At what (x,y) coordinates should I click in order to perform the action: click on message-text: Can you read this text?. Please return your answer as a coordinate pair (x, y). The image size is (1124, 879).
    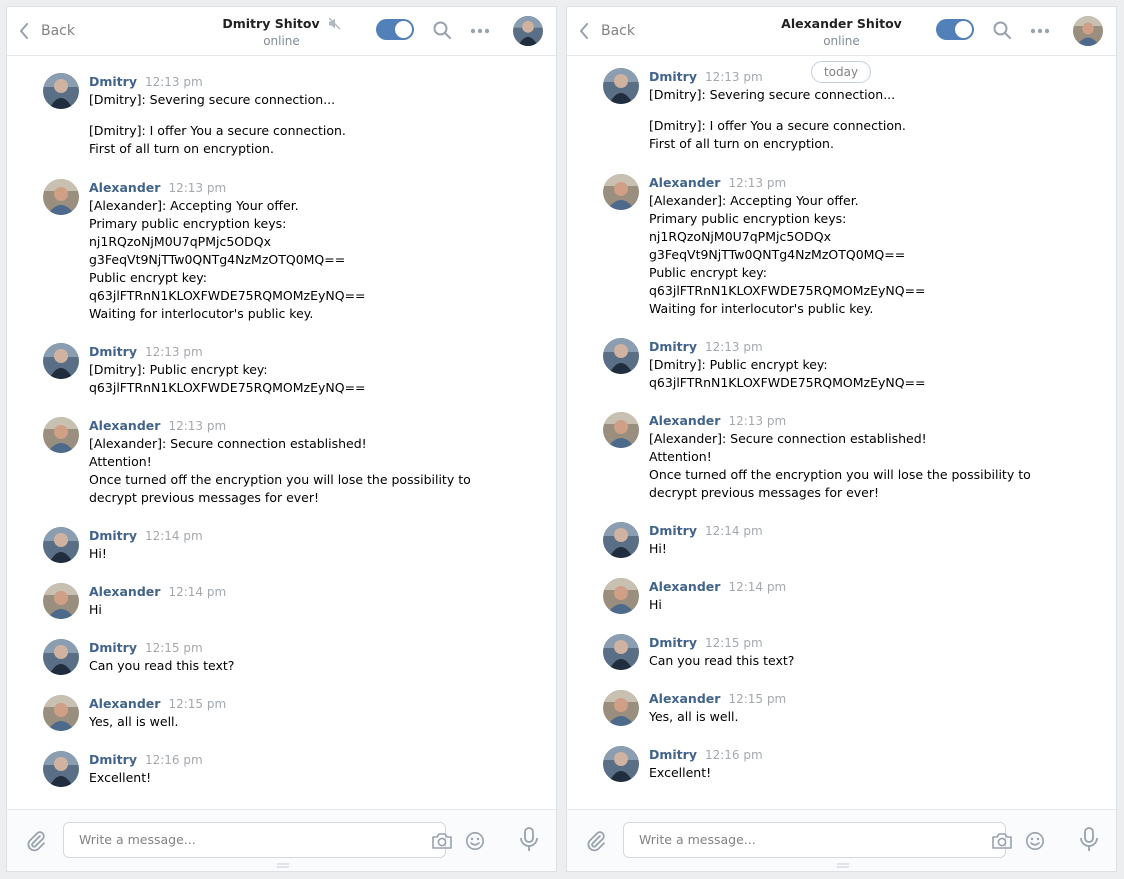
    Looking at the image, I should click on (162, 665).